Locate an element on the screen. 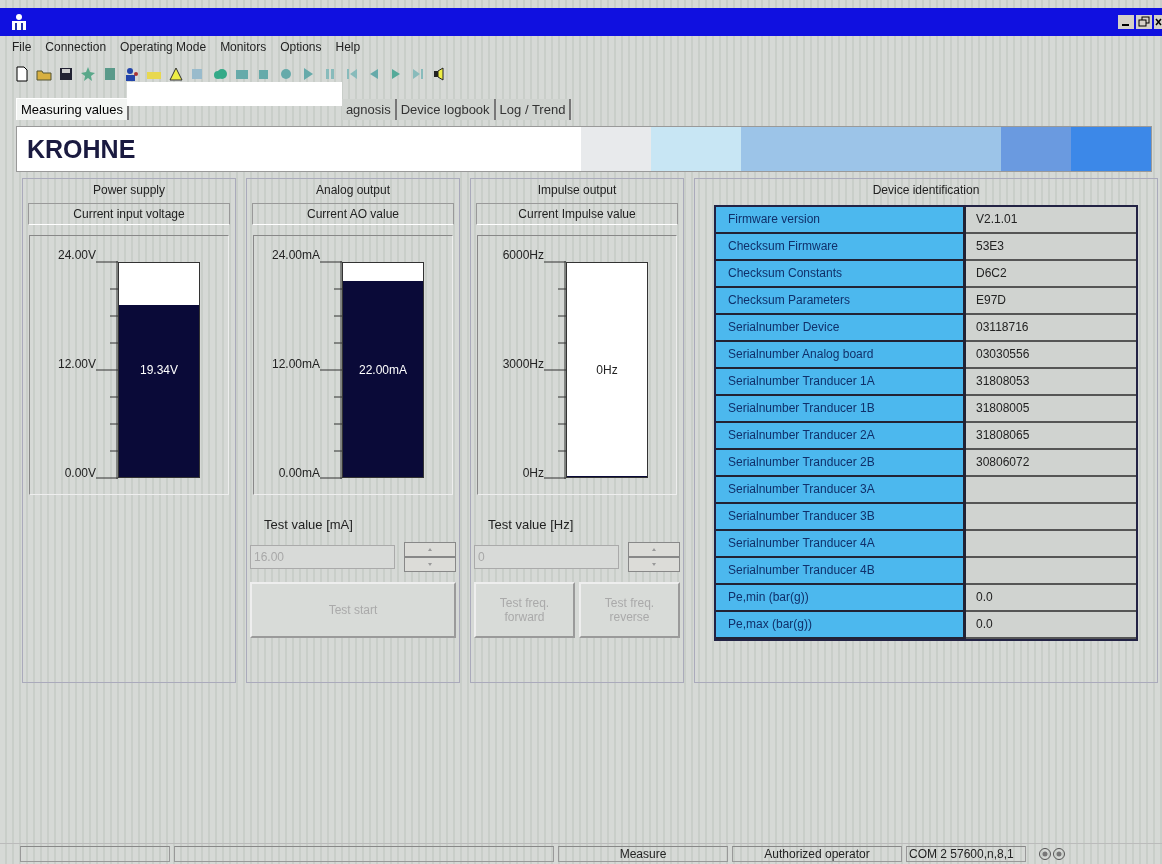  menu-item: Monitors is located at coordinates (243, 48).